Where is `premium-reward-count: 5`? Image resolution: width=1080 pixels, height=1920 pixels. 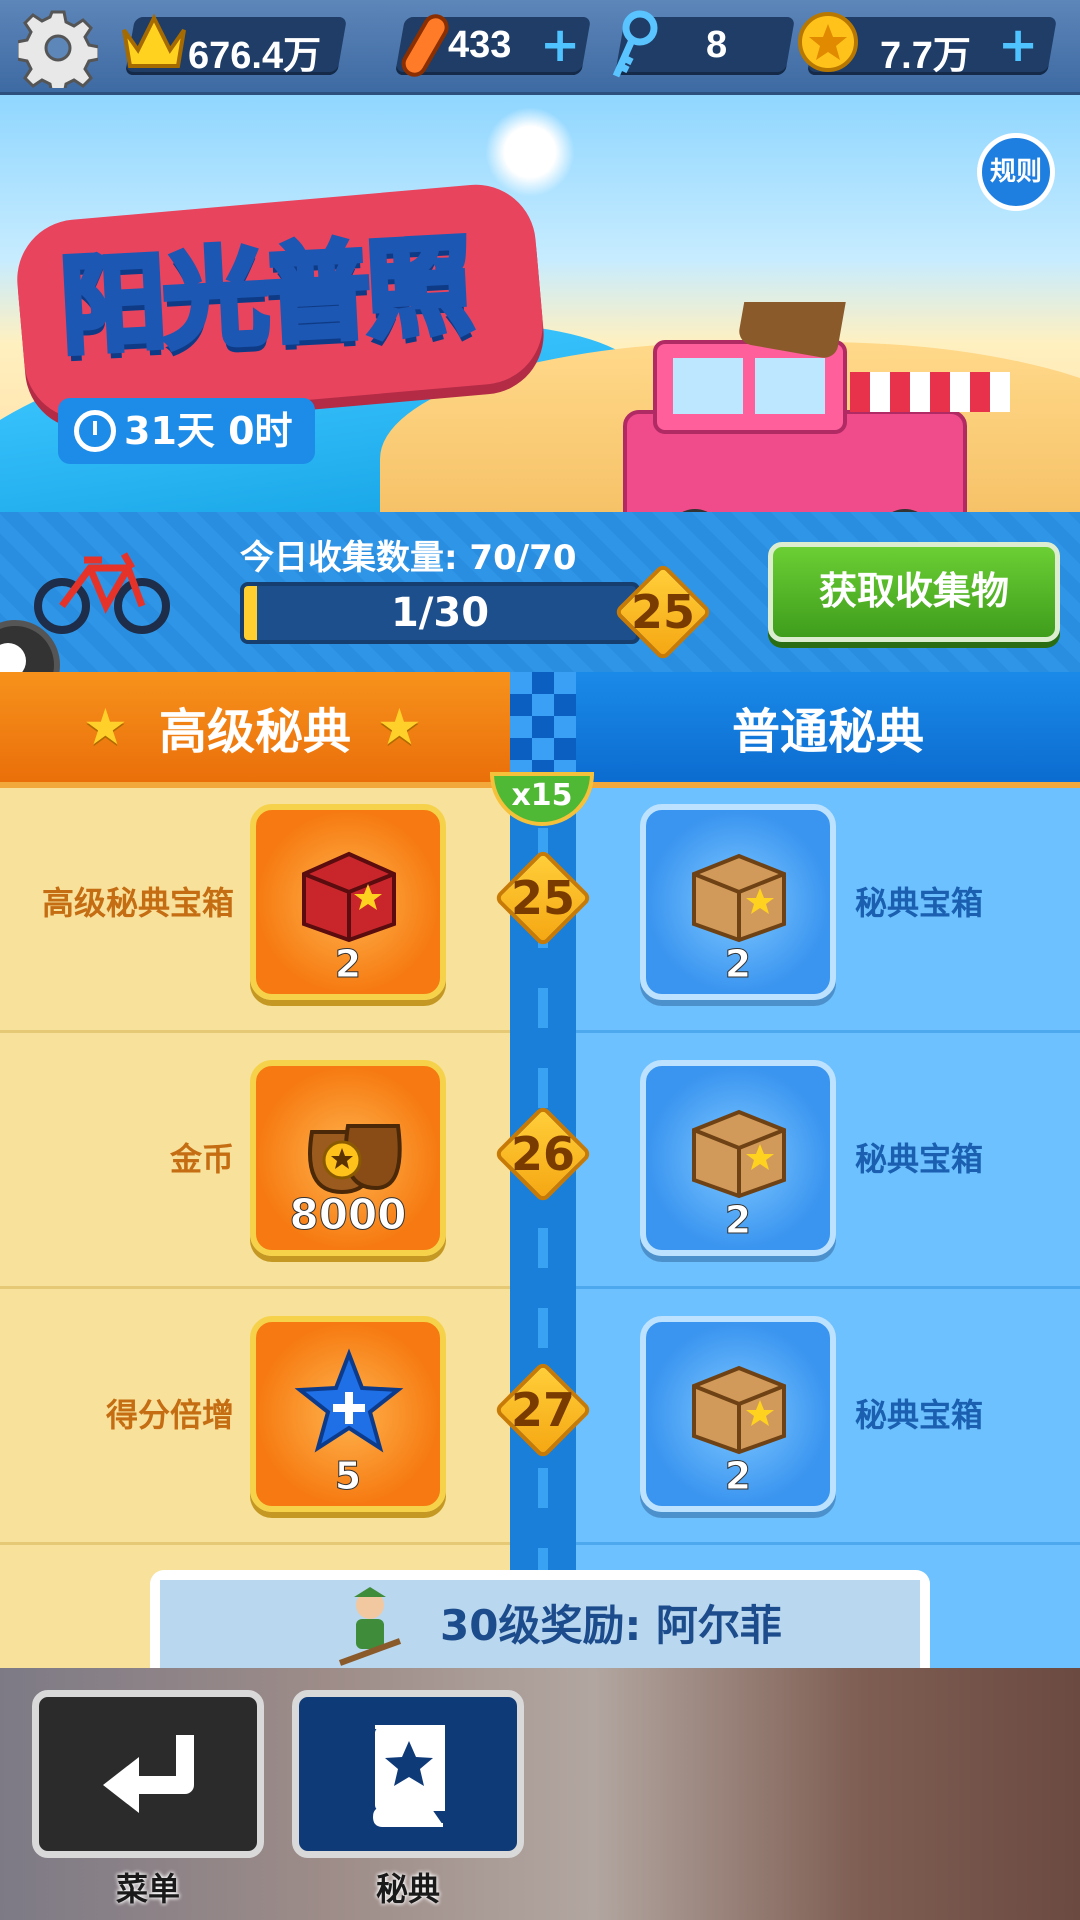 premium-reward-count: 5 is located at coordinates (348, 1476).